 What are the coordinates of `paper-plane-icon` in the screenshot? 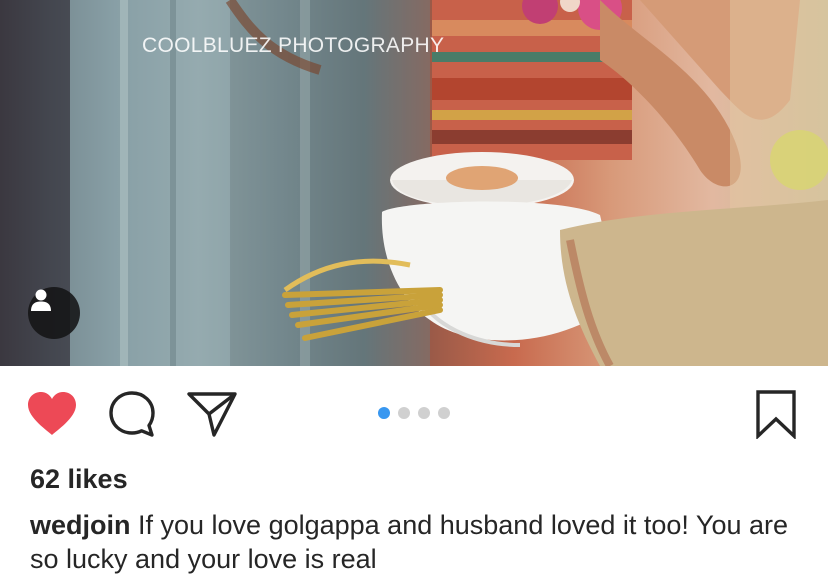 It's located at (212, 414).